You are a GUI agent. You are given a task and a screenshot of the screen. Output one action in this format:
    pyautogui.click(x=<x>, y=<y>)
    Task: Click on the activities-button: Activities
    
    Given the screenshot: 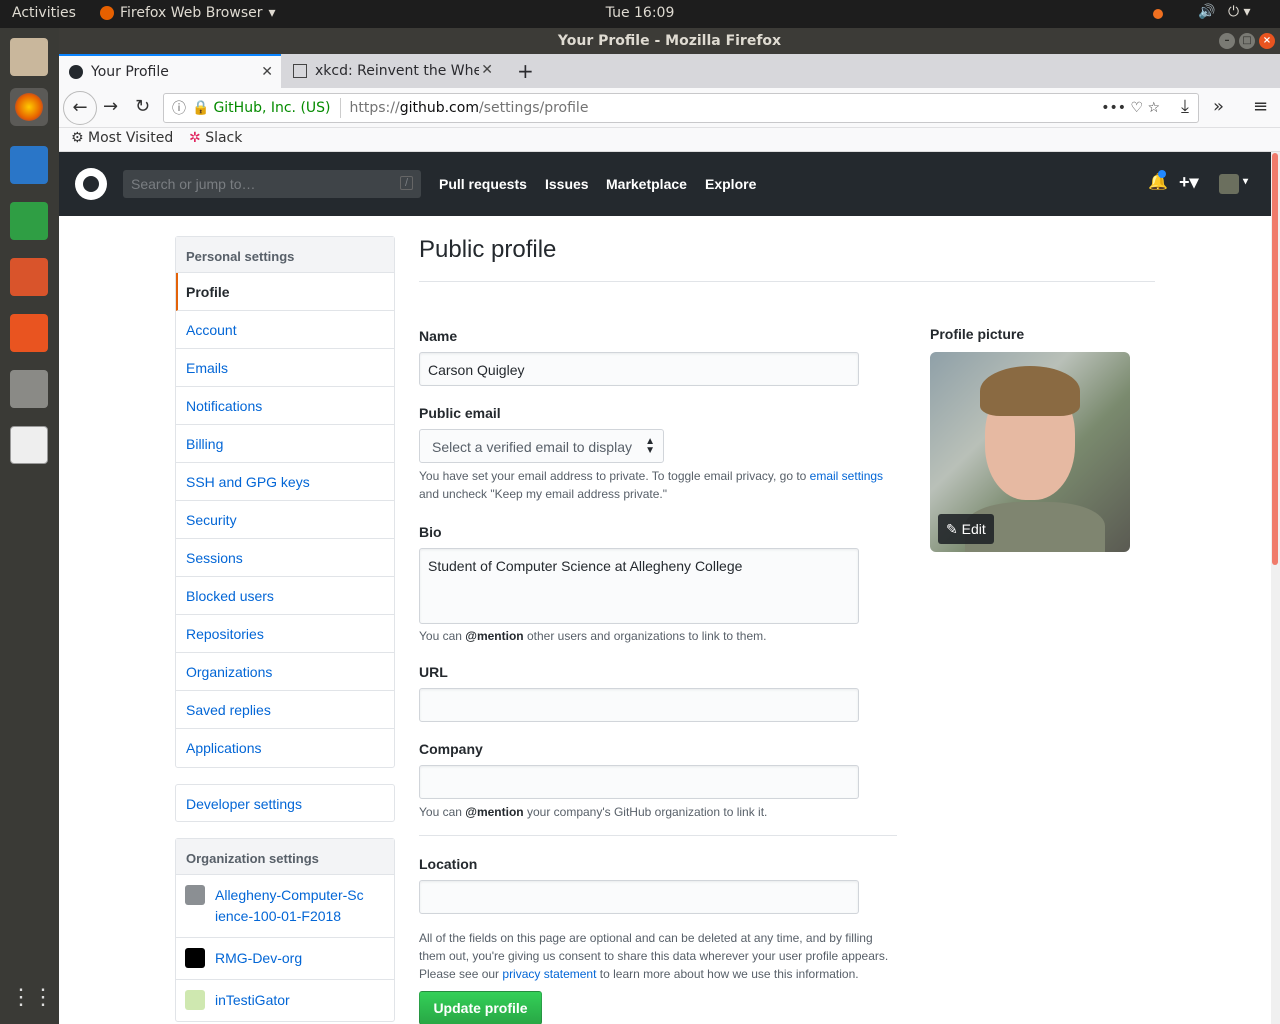 What is the action you would take?
    pyautogui.click(x=44, y=13)
    